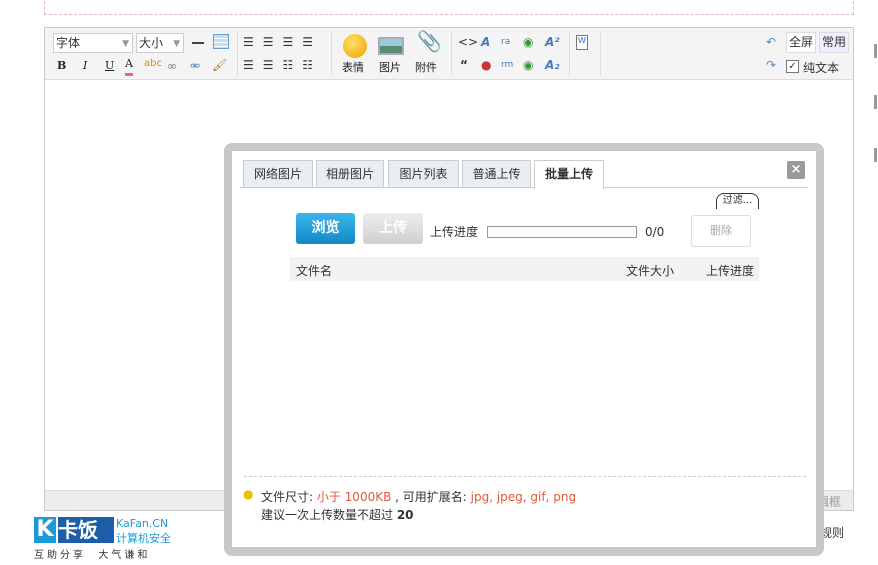  I want to click on redo-icon: ↷, so click(771, 65).